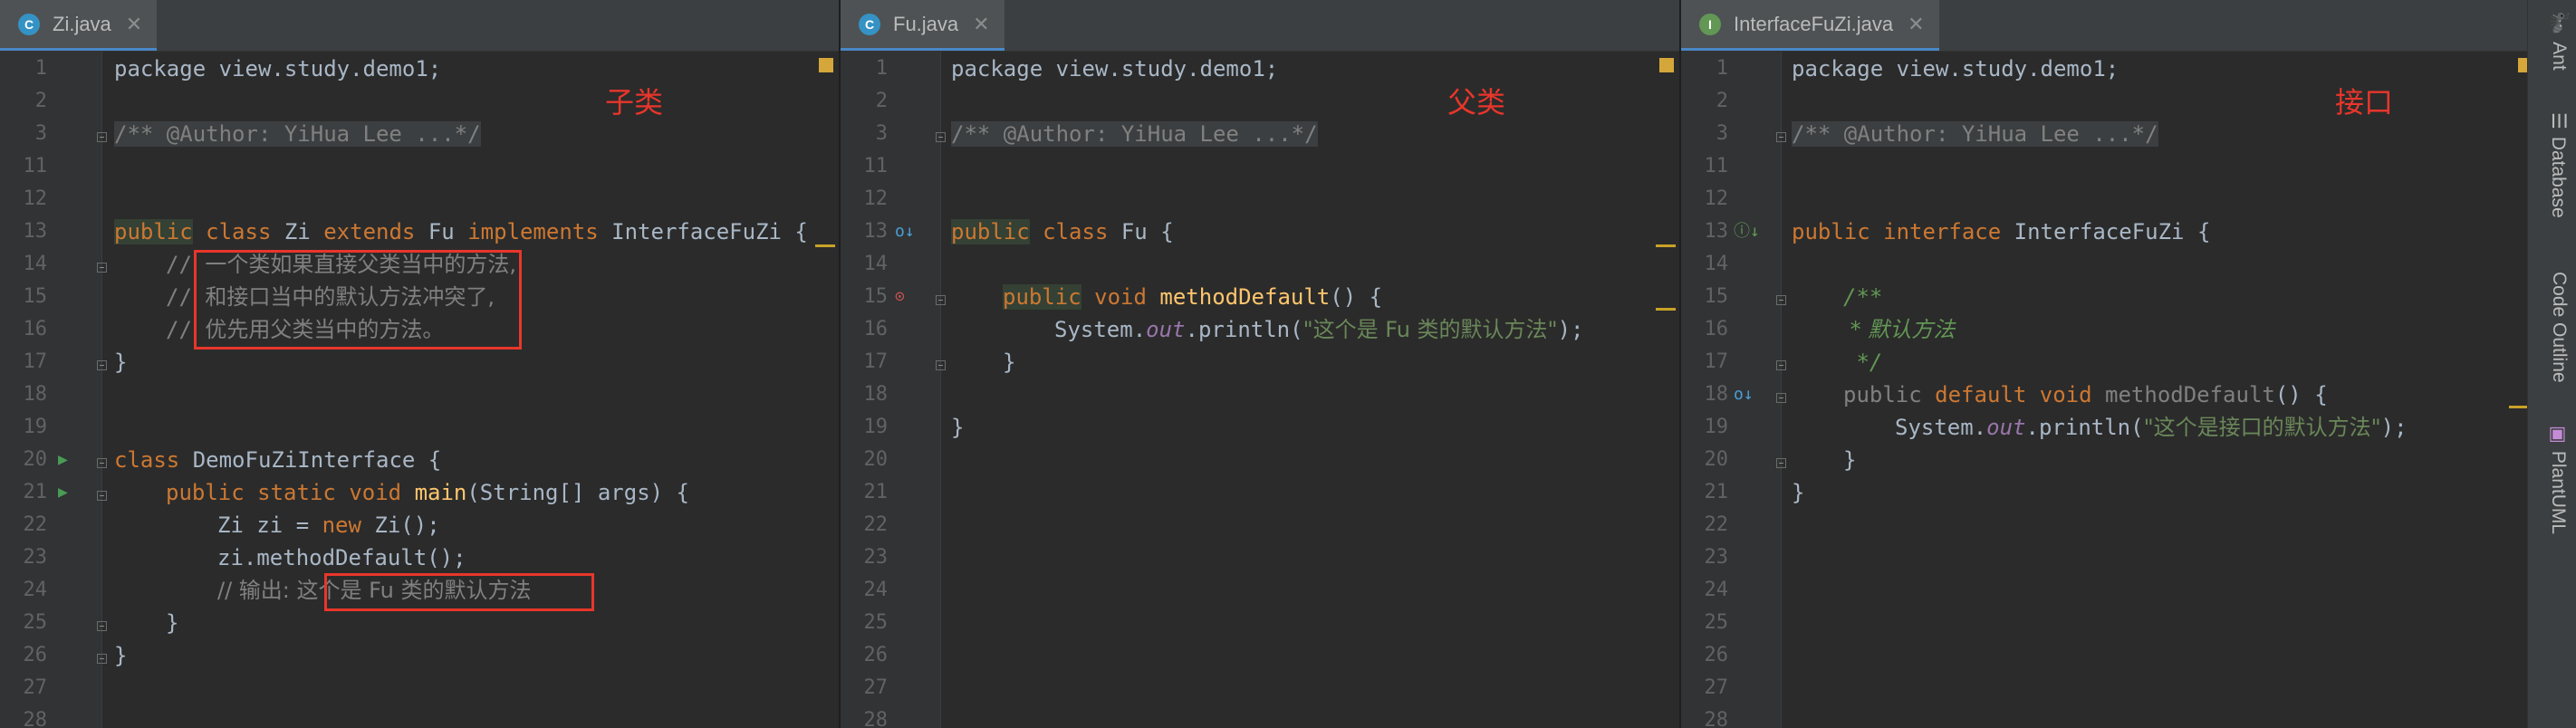 The height and width of the screenshot is (728, 2576). What do you see at coordinates (900, 297) in the screenshot?
I see `overriding-method-icon: ⊙` at bounding box center [900, 297].